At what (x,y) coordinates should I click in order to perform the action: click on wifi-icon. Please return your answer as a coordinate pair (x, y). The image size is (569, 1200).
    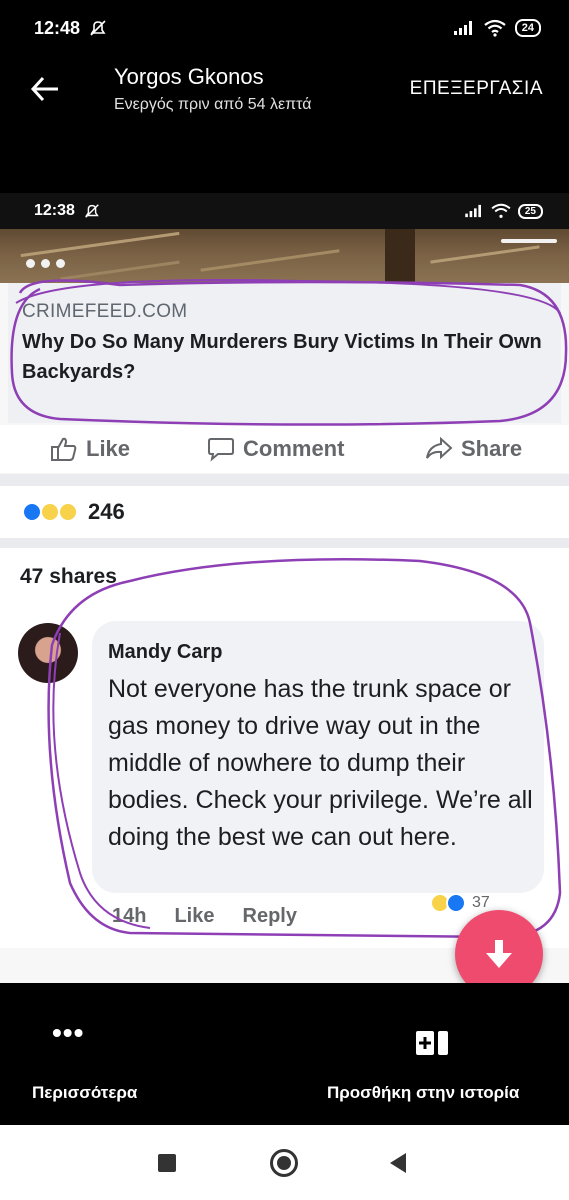
    Looking at the image, I should click on (495, 28).